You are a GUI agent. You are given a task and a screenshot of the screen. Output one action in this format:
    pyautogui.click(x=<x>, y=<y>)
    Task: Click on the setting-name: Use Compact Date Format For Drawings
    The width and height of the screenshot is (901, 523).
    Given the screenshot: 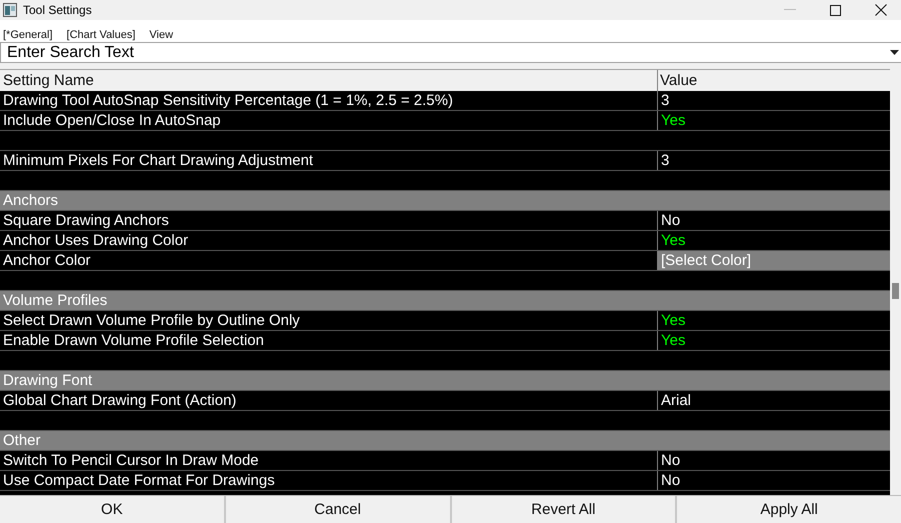 What is the action you would take?
    pyautogui.click(x=329, y=480)
    